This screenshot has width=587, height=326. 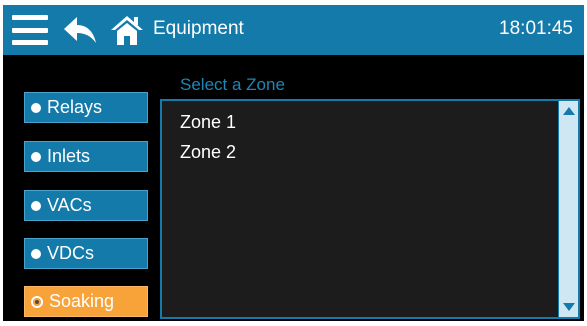 What do you see at coordinates (82, 301) in the screenshot?
I see `nav-button-label: Soaking` at bounding box center [82, 301].